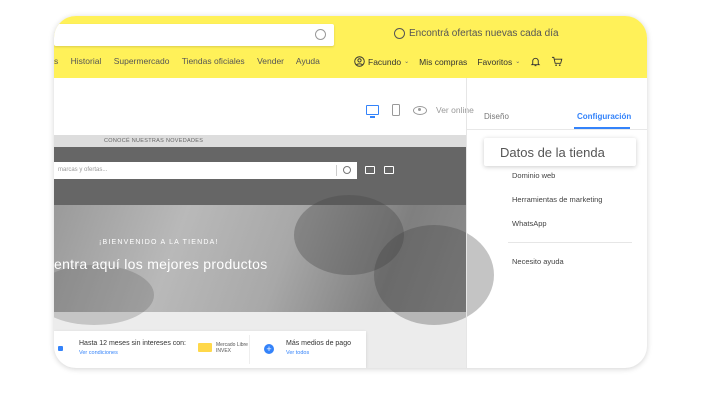 Image resolution: width=708 pixels, height=403 pixels. Describe the element at coordinates (318, 343) in the screenshot. I see `more-methods-text: Más medios de pago` at that location.